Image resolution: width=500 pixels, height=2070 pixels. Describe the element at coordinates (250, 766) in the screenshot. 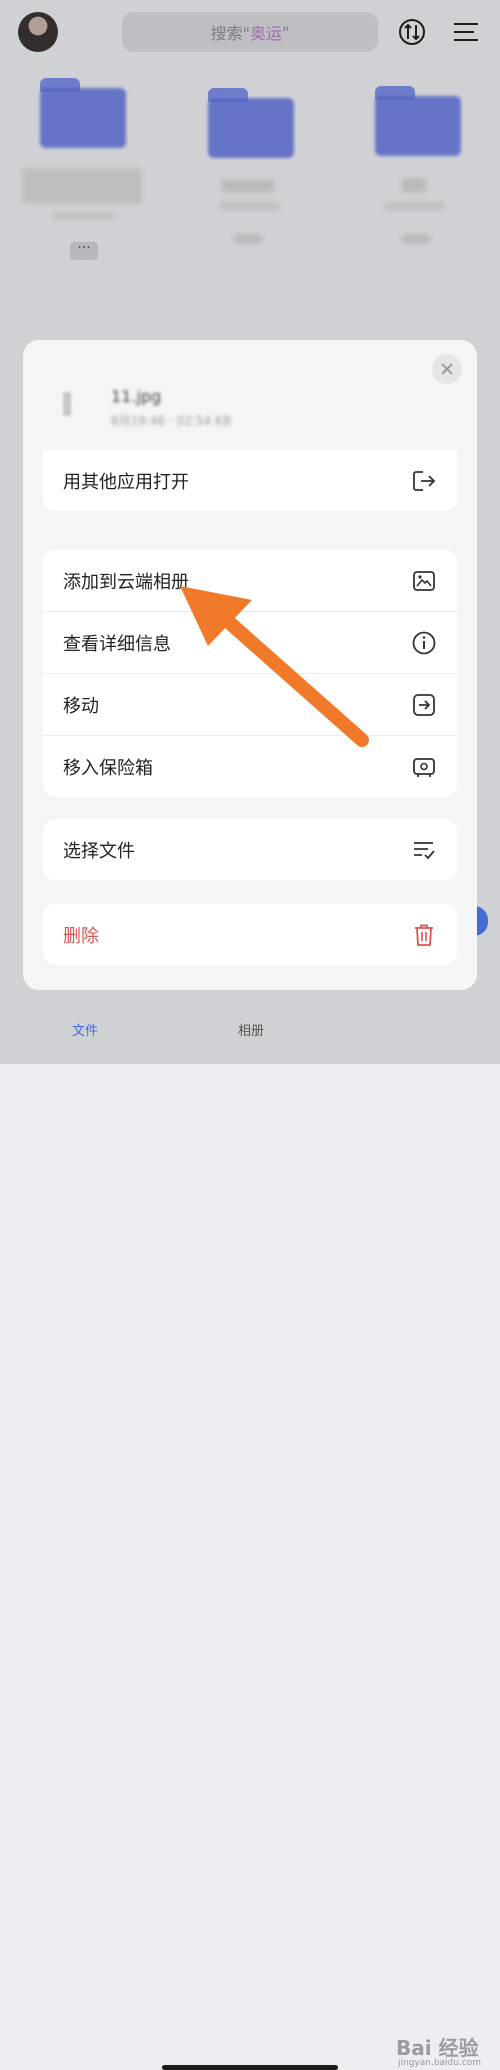

I see `move-to-safe-button: 移入保险箱` at that location.